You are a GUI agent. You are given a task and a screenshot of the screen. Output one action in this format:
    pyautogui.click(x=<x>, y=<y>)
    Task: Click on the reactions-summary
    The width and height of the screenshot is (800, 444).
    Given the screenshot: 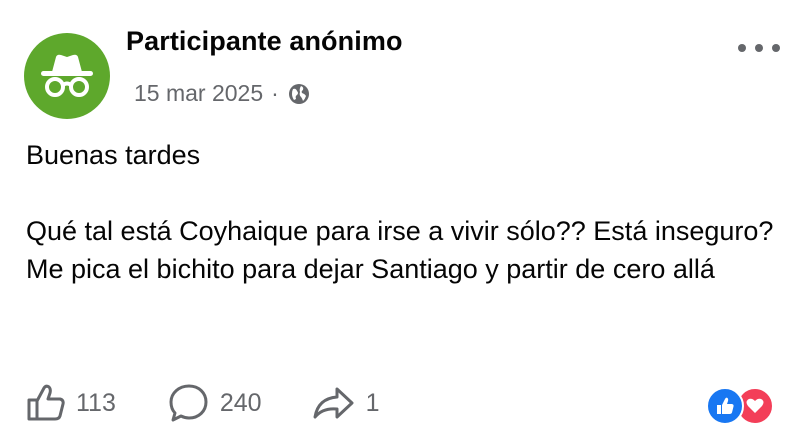 What is the action you would take?
    pyautogui.click(x=741, y=406)
    